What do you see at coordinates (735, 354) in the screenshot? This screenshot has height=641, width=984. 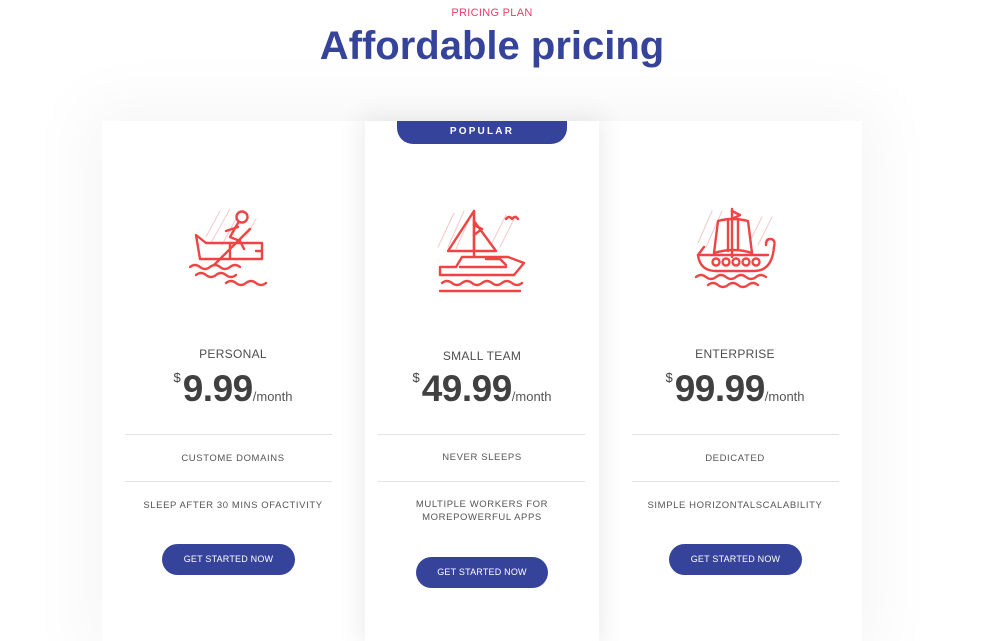 I see `plan-name: ENTERPRISE` at bounding box center [735, 354].